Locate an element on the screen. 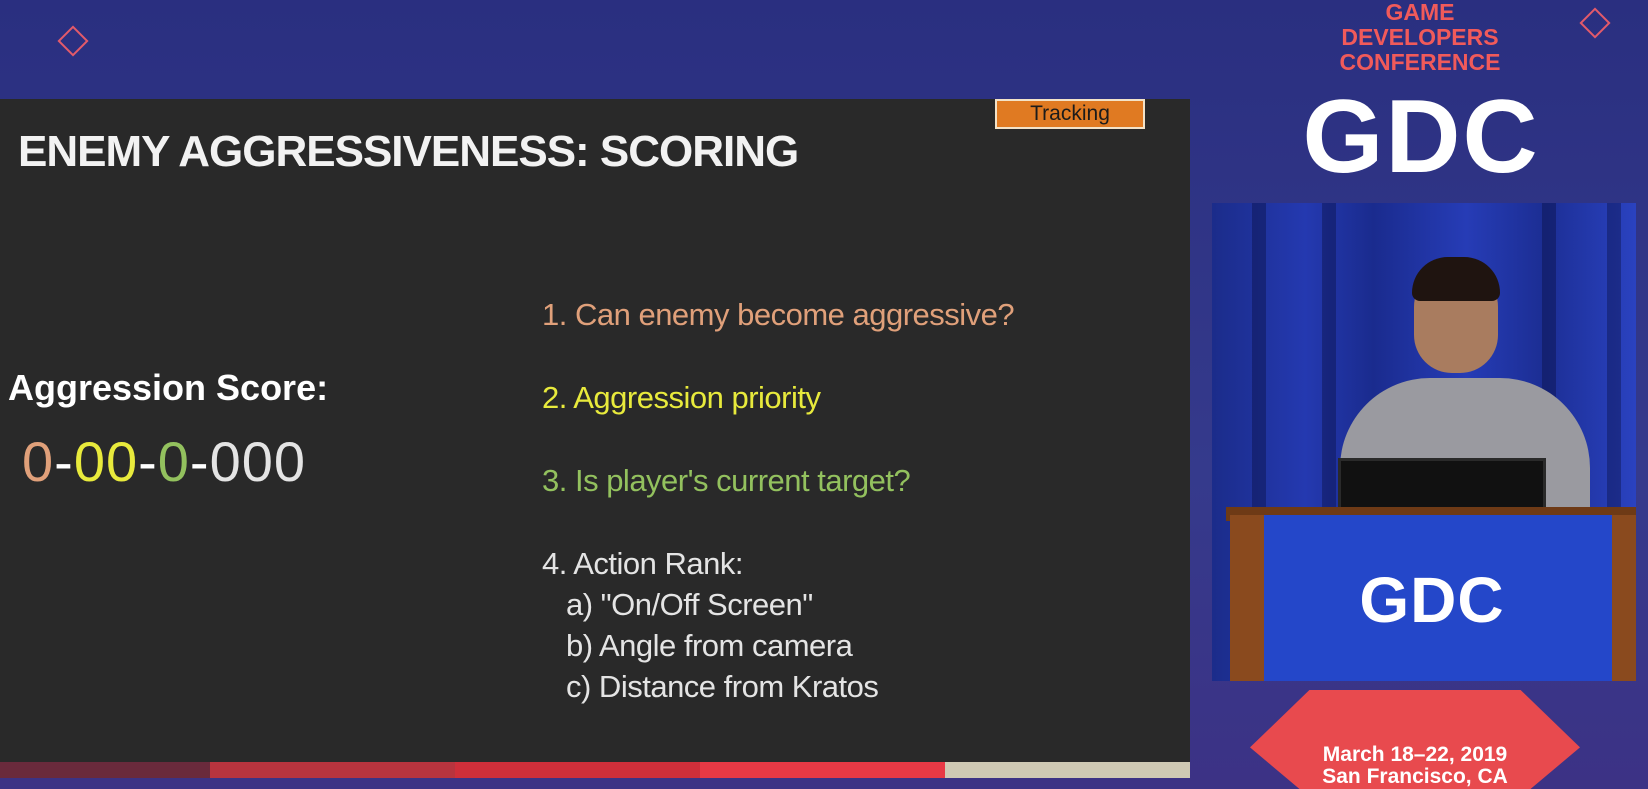 The image size is (1648, 789). conference-name: GAME DEVELOPERS CONFERENCE is located at coordinates (1420, 37).